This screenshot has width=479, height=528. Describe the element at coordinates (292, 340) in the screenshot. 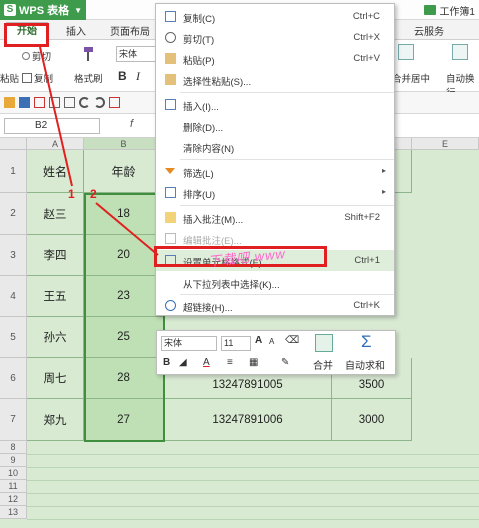

I see `clear-format-icon: ⌫` at that location.